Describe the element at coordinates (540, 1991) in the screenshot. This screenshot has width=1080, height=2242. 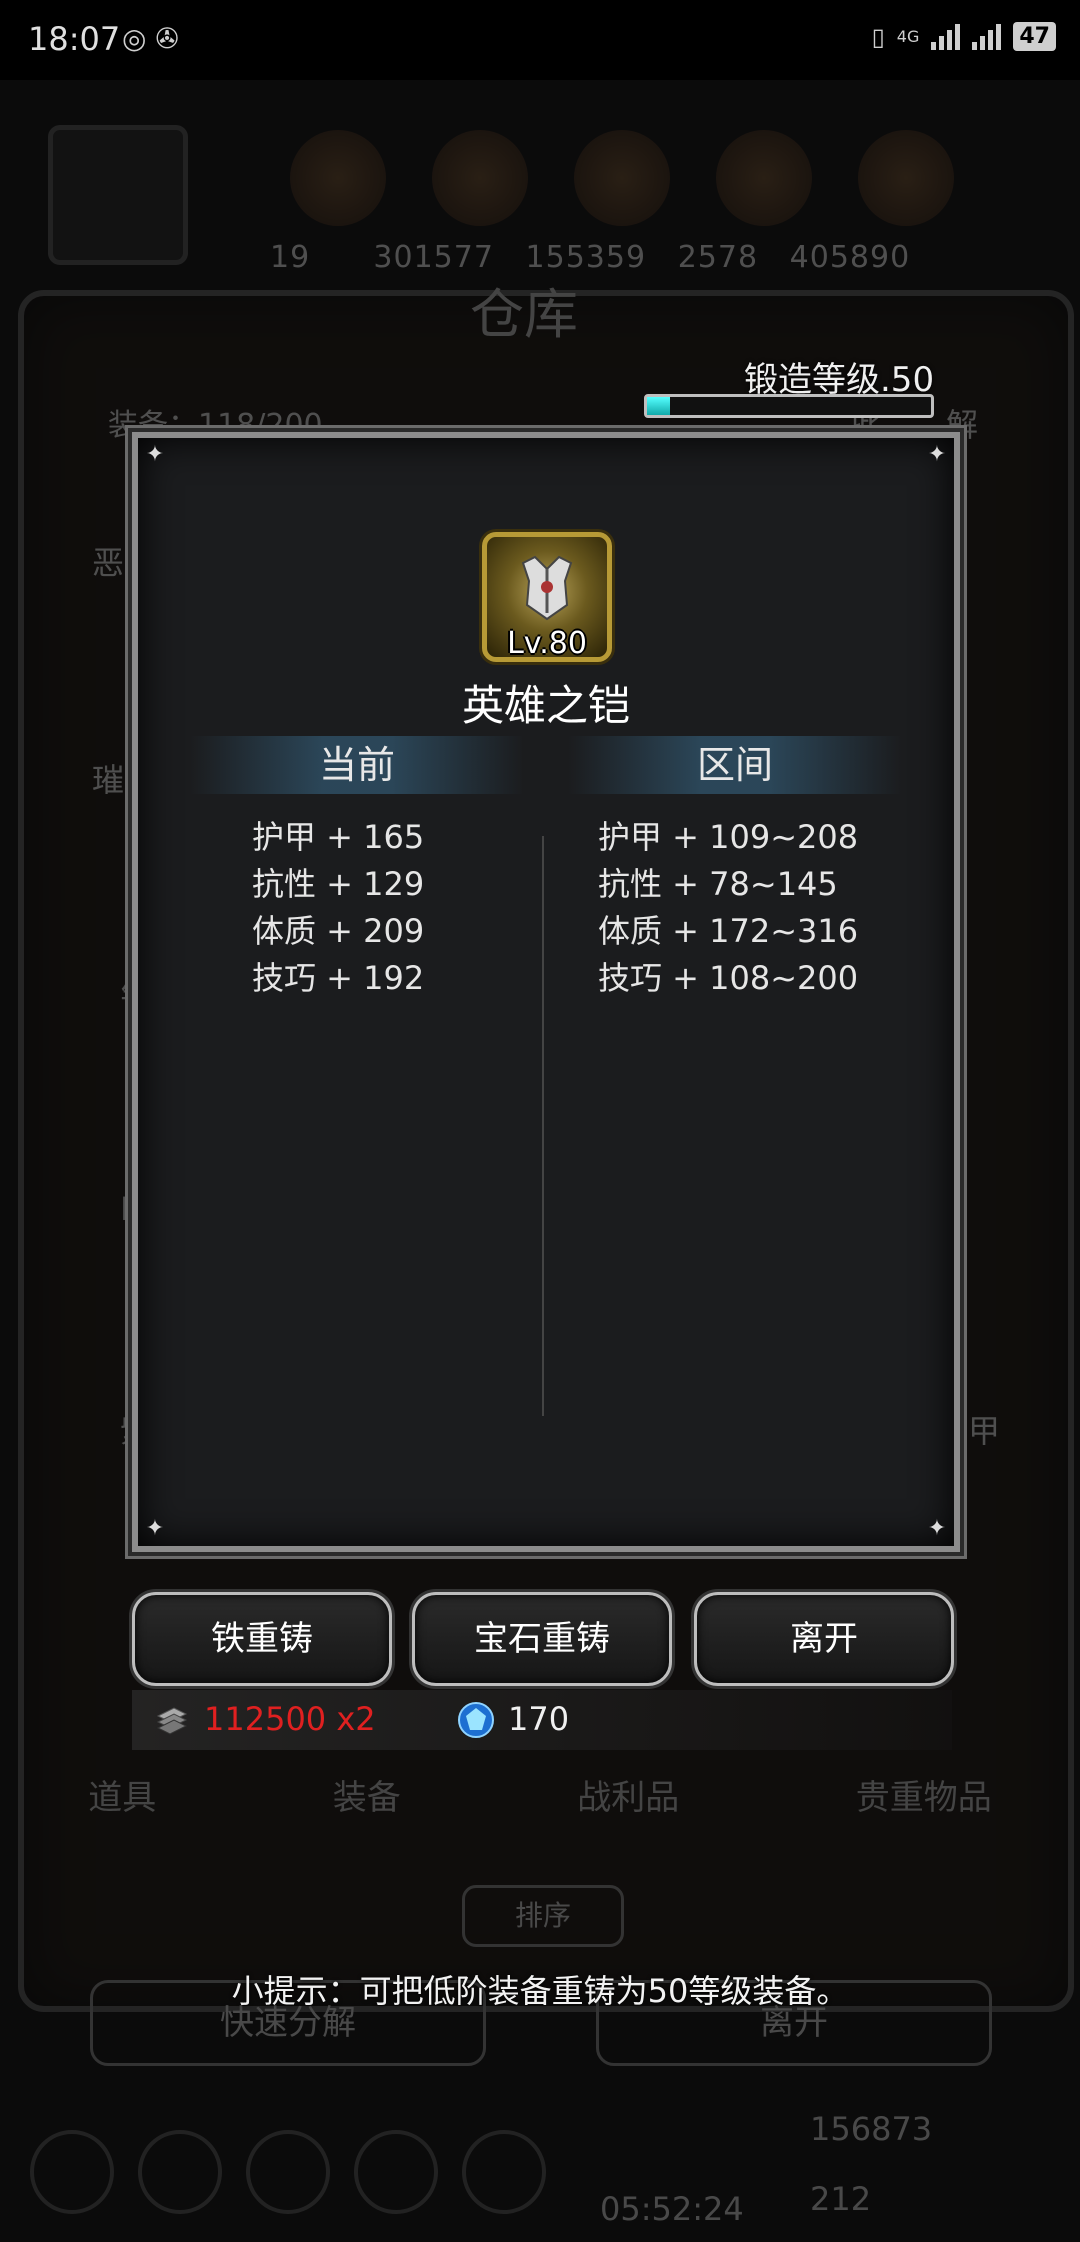
I see `hint-text: 小提示：可把低阶装备重铸为50等级装备。` at that location.